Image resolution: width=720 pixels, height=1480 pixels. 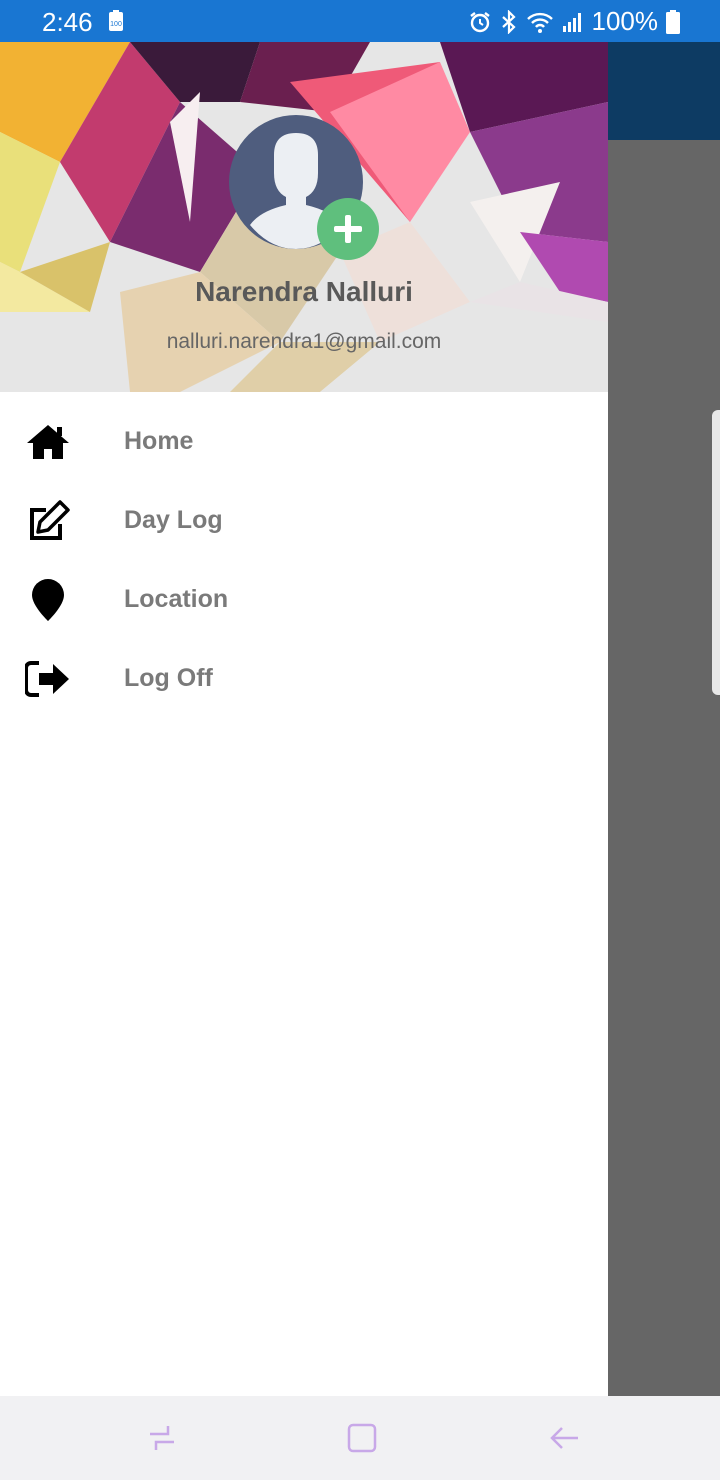 I want to click on plus-icon, so click(x=348, y=229).